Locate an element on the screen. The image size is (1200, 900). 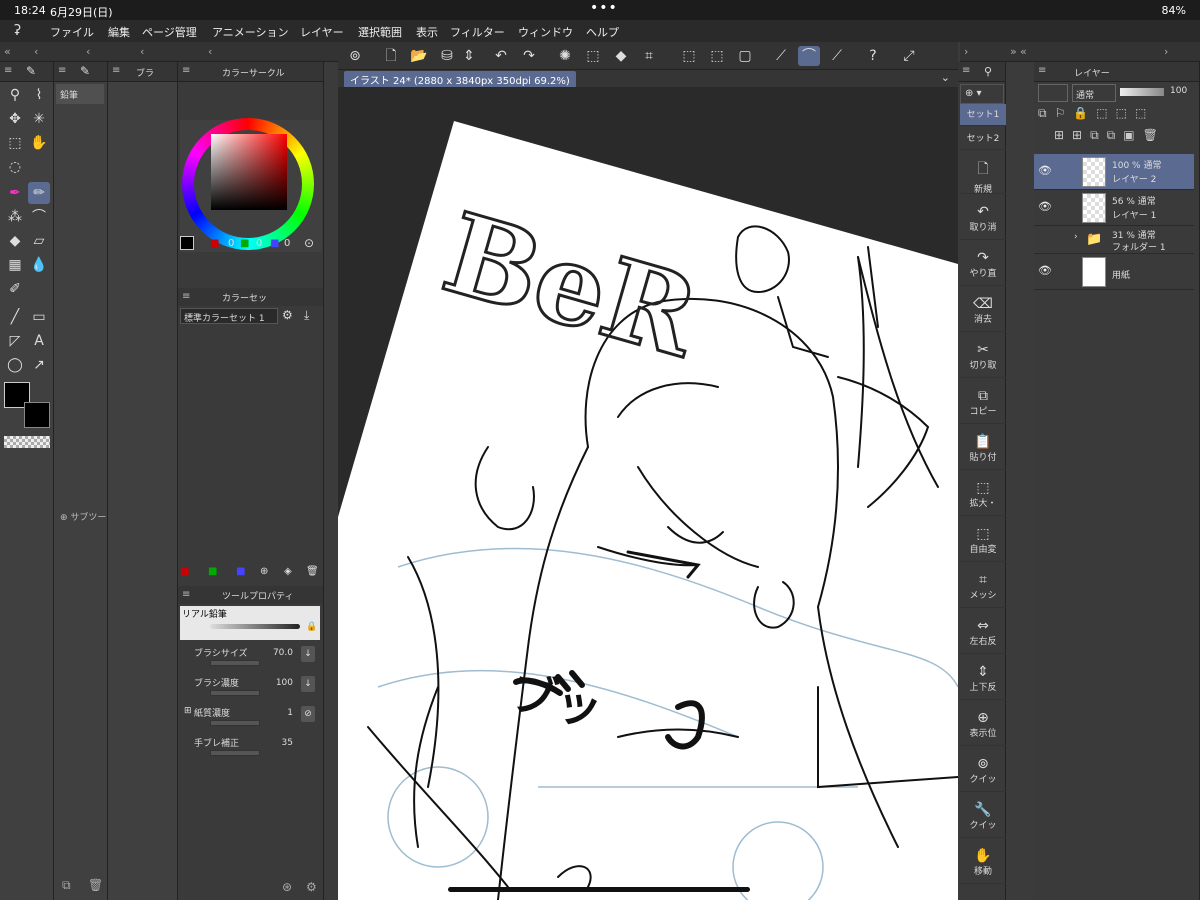
help-icon: ? is located at coordinates (873, 56).